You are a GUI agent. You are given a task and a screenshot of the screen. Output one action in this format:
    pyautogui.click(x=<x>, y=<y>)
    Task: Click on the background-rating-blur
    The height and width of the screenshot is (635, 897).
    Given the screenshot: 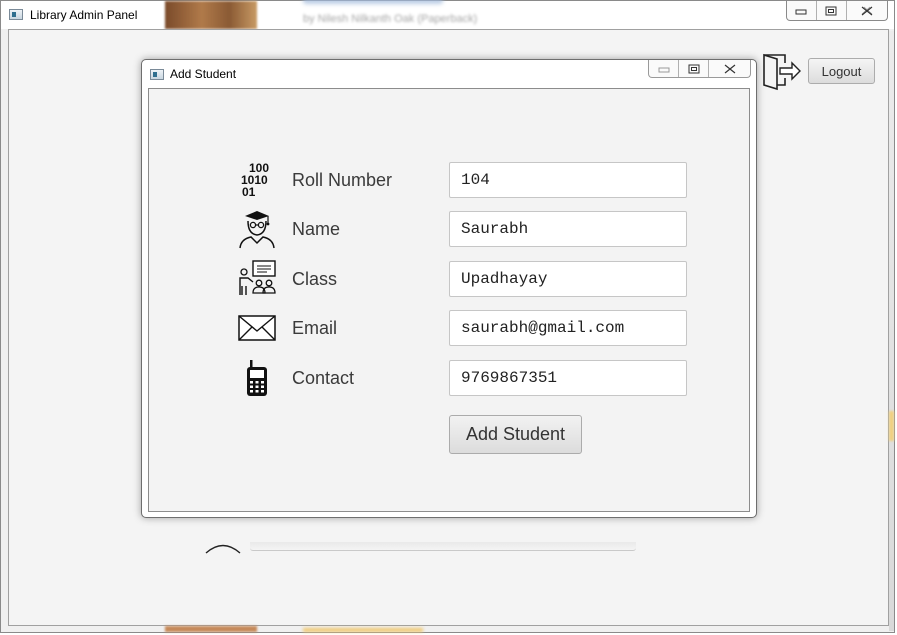 What is the action you would take?
    pyautogui.click(x=891, y=426)
    